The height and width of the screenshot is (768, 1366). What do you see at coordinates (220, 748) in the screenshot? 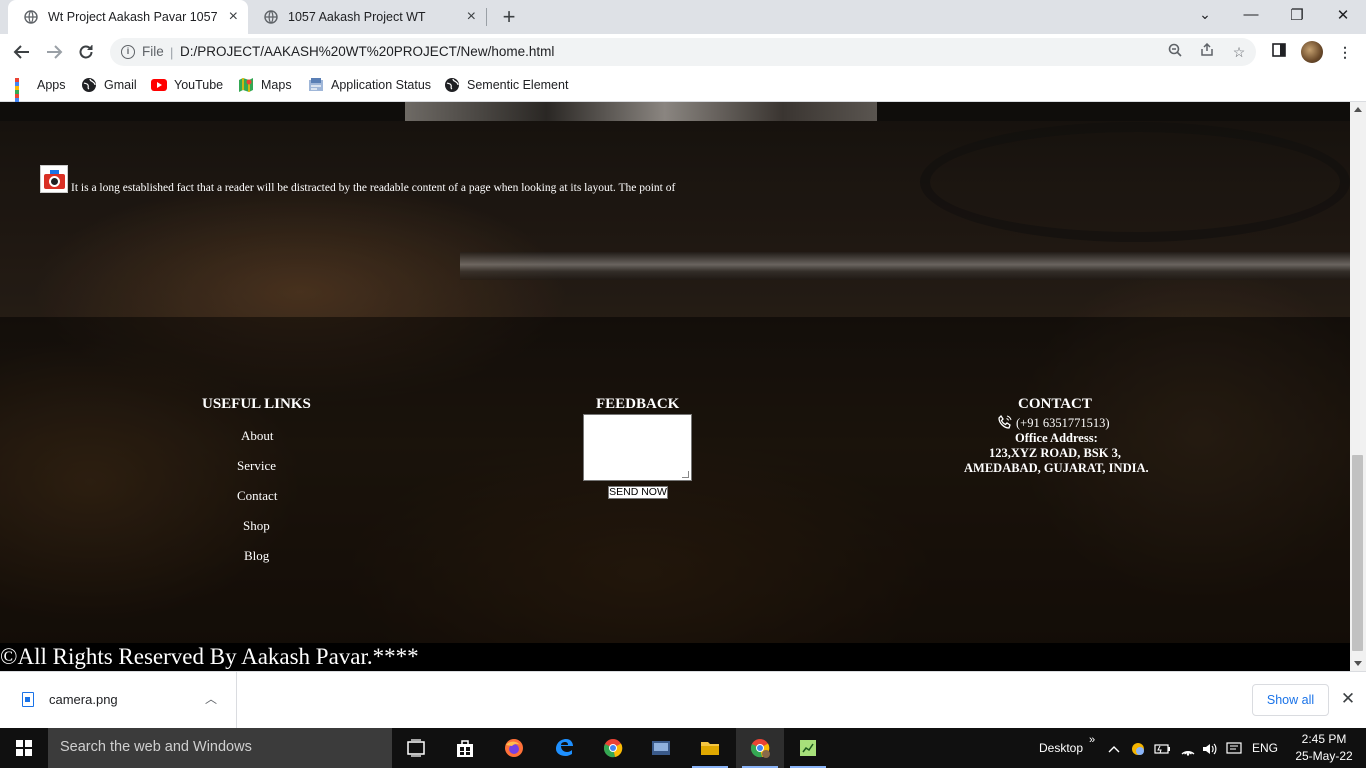
I see `taskbar-search: Search the web and Windows` at bounding box center [220, 748].